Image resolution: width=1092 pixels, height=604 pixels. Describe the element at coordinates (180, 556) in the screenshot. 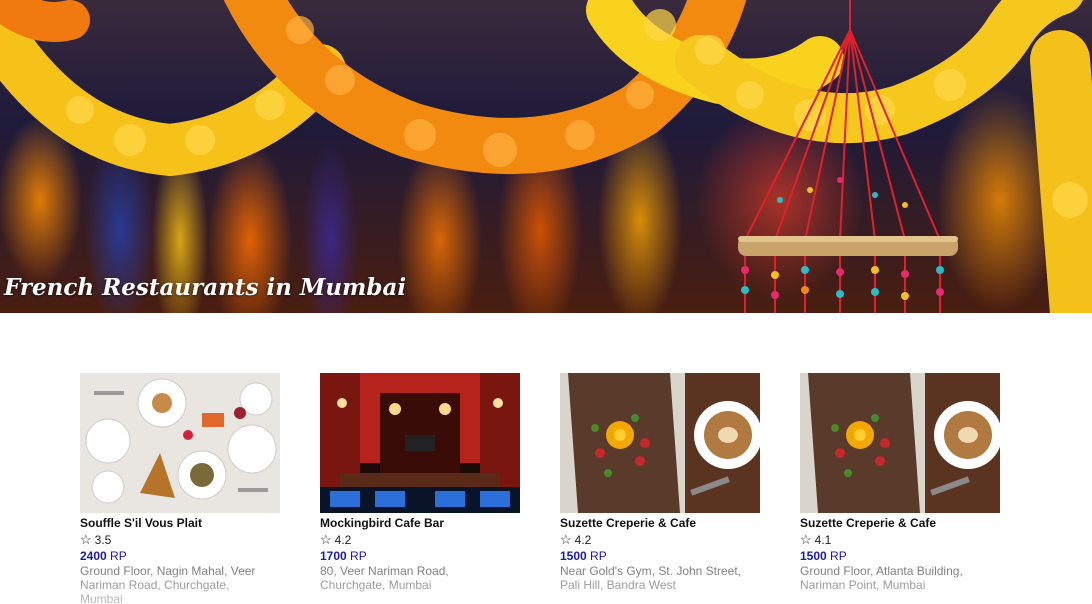

I see `restaurant-price: 2400 RP` at that location.